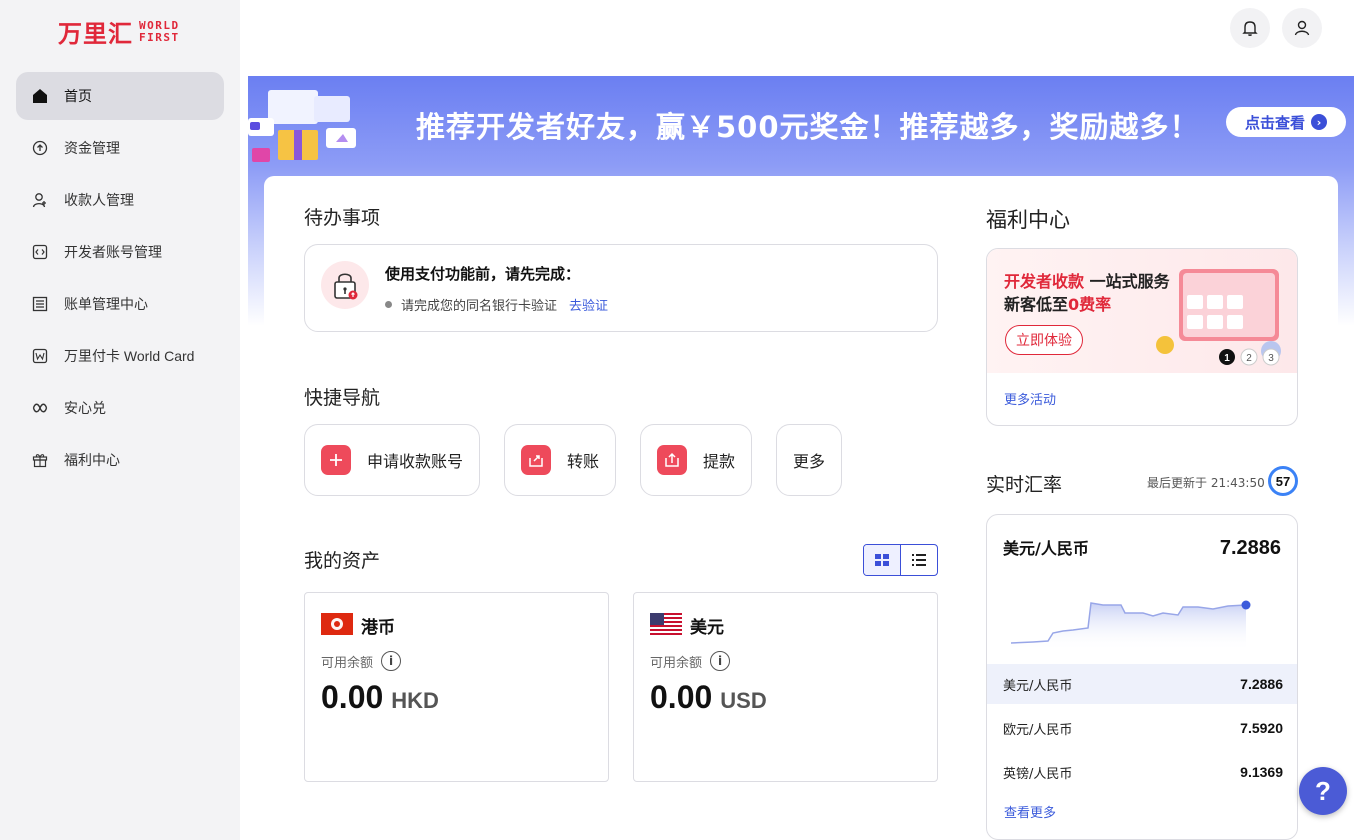 This screenshot has width=1363, height=840. I want to click on developer-icon, so click(40, 252).